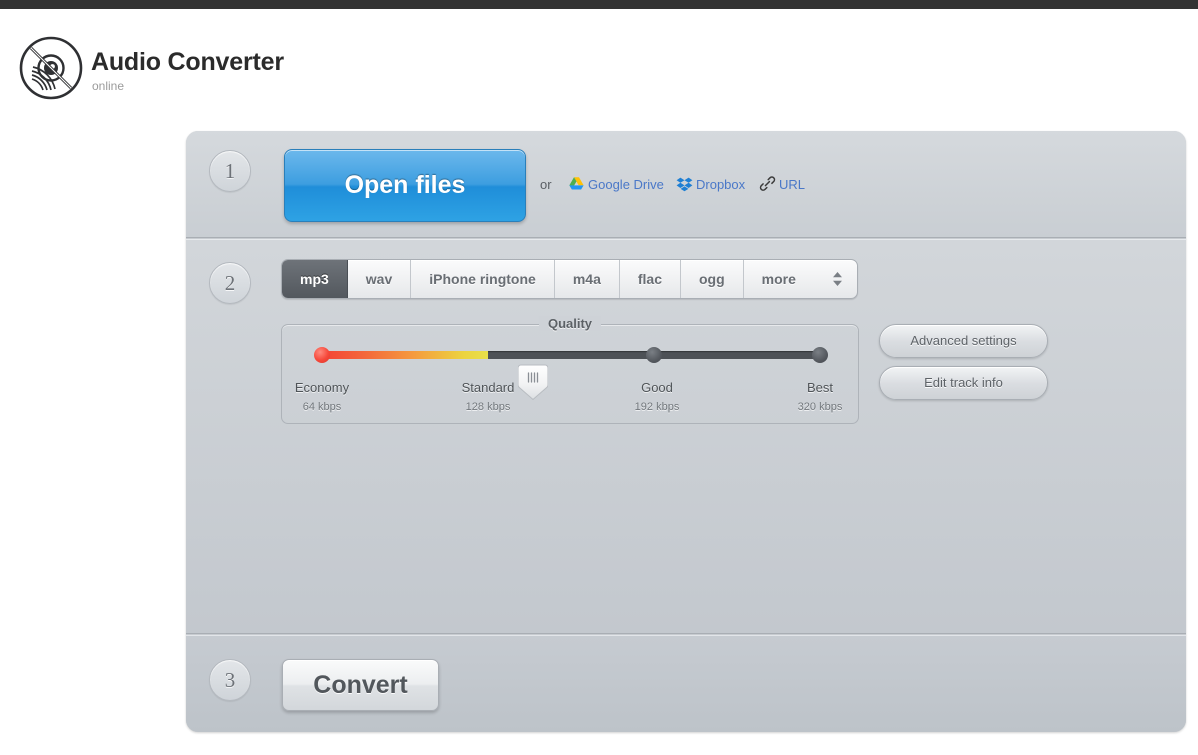  What do you see at coordinates (230, 171) in the screenshot?
I see `step-number-1: 1` at bounding box center [230, 171].